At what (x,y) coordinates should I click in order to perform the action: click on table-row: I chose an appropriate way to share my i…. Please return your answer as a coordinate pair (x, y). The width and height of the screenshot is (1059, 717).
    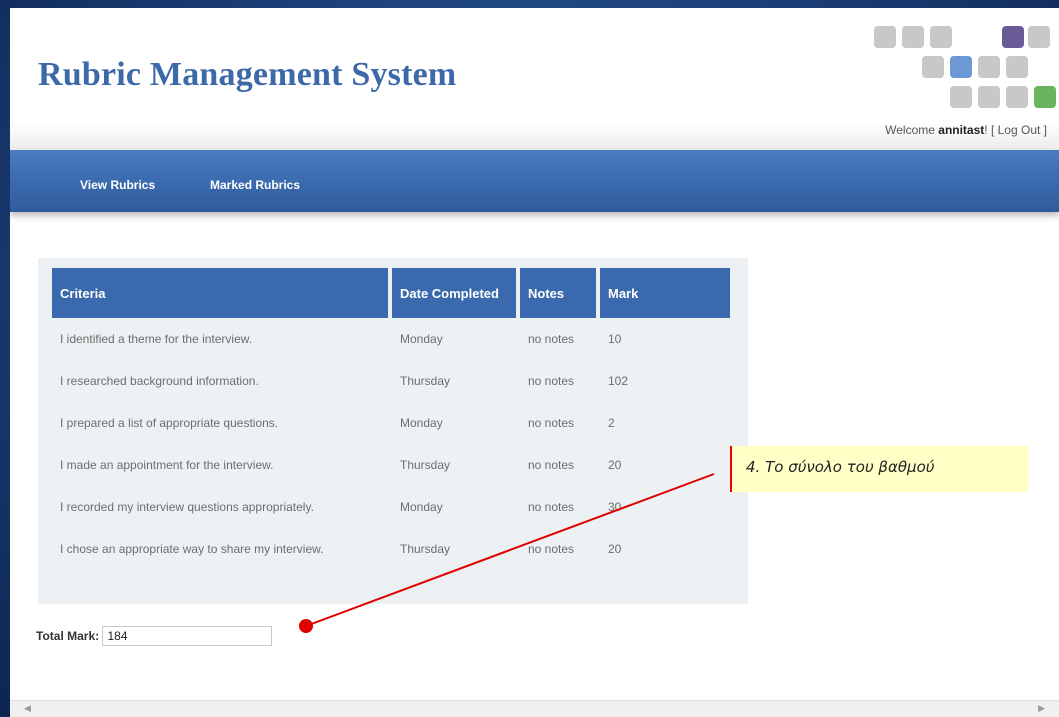
    Looking at the image, I should click on (391, 549).